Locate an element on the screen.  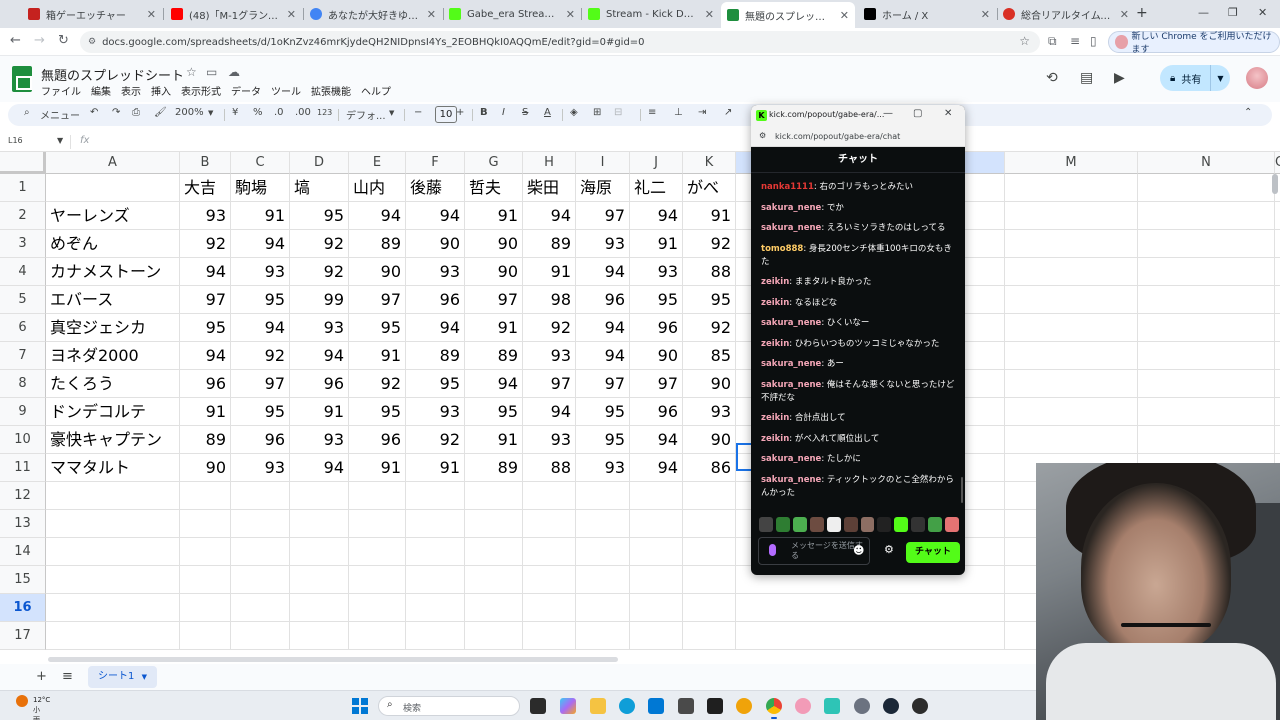
zoom-select: 200% is located at coordinates (189, 112).